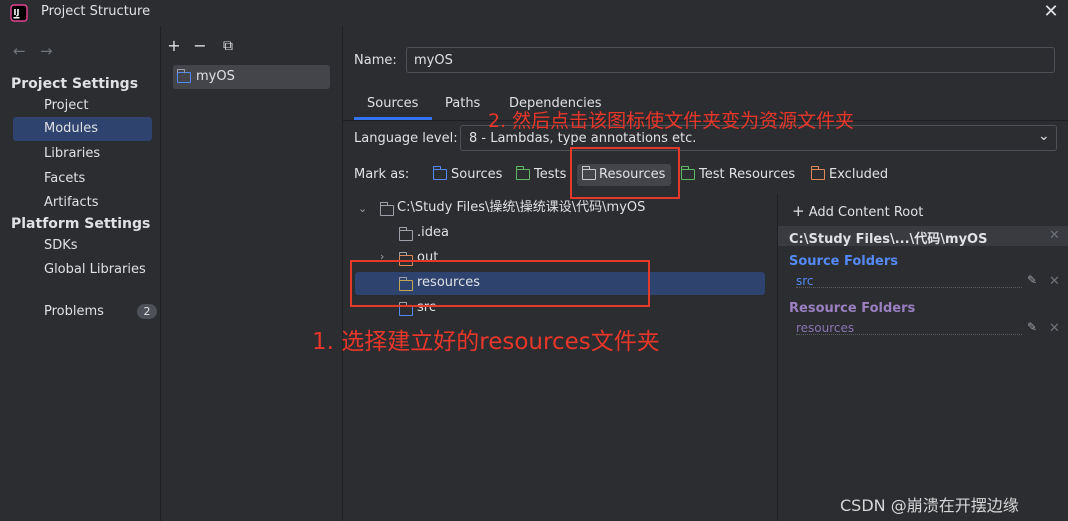 The width and height of the screenshot is (1068, 521). Describe the element at coordinates (866, 212) in the screenshot. I see `add-content-root-label: Add Content Root` at that location.